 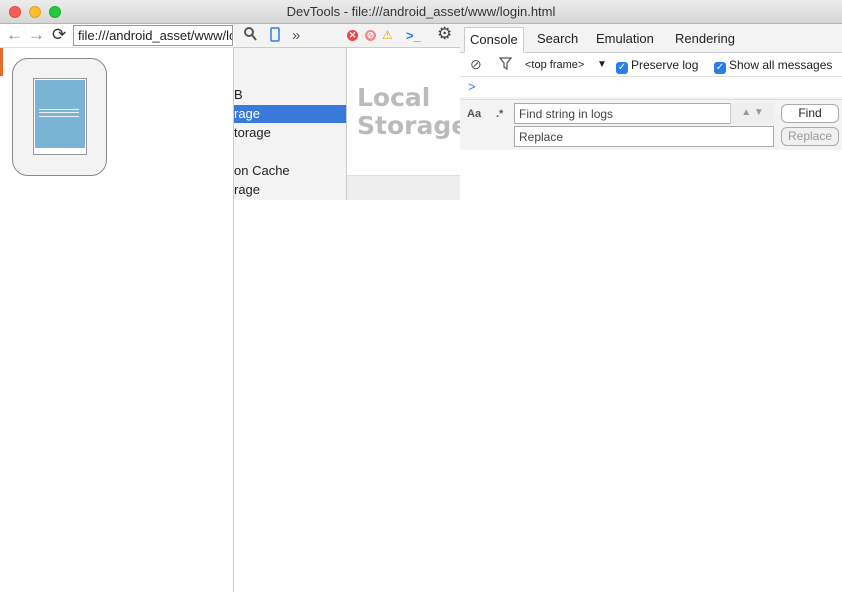 I want to click on blocked-icon: ⊘, so click(x=370, y=35).